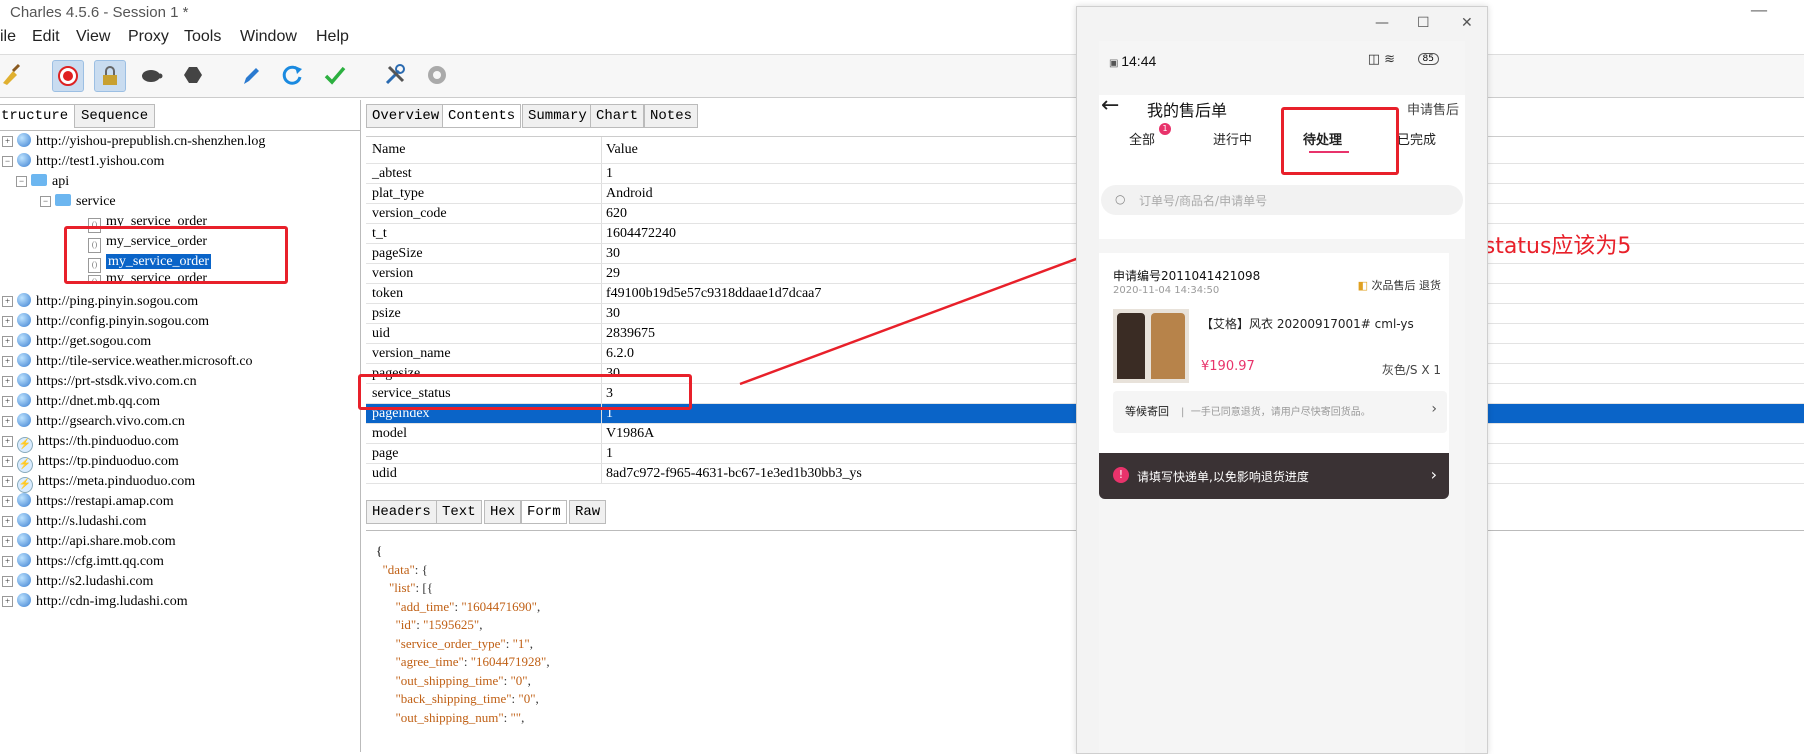 Image resolution: width=1804 pixels, height=754 pixels. What do you see at coordinates (1165, 129) in the screenshot?
I see `badge-count: 1` at bounding box center [1165, 129].